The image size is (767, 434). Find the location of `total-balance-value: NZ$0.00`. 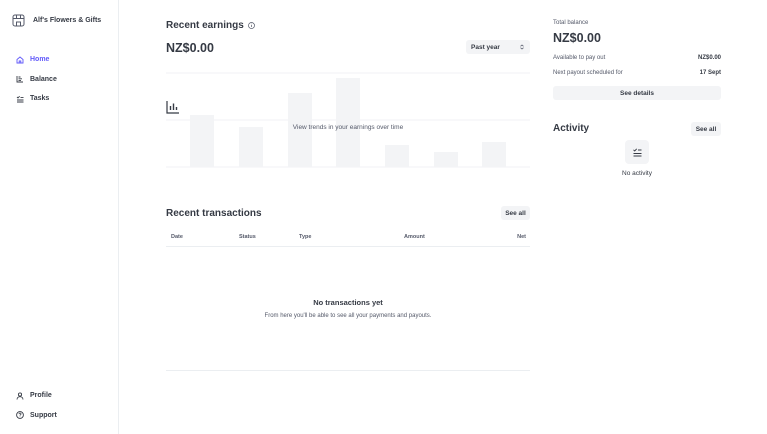

total-balance-value: NZ$0.00 is located at coordinates (577, 38).